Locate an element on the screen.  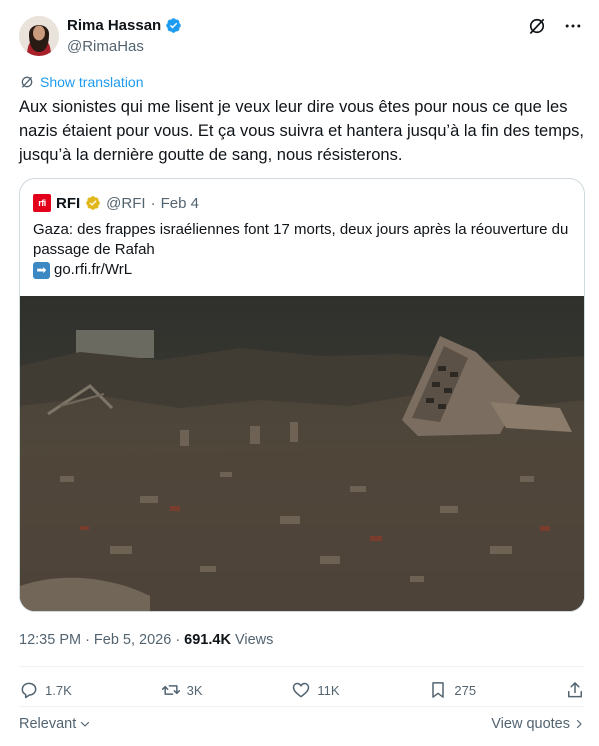
author-name: Rima Hassan is located at coordinates (114, 25).